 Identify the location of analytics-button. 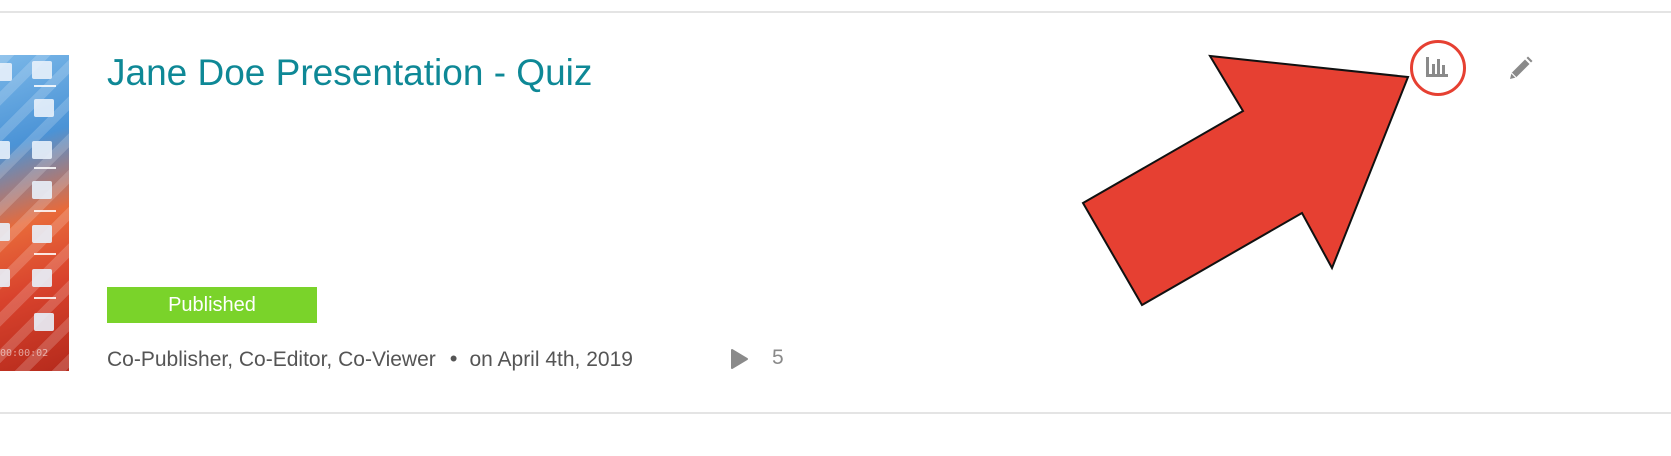
(1438, 68).